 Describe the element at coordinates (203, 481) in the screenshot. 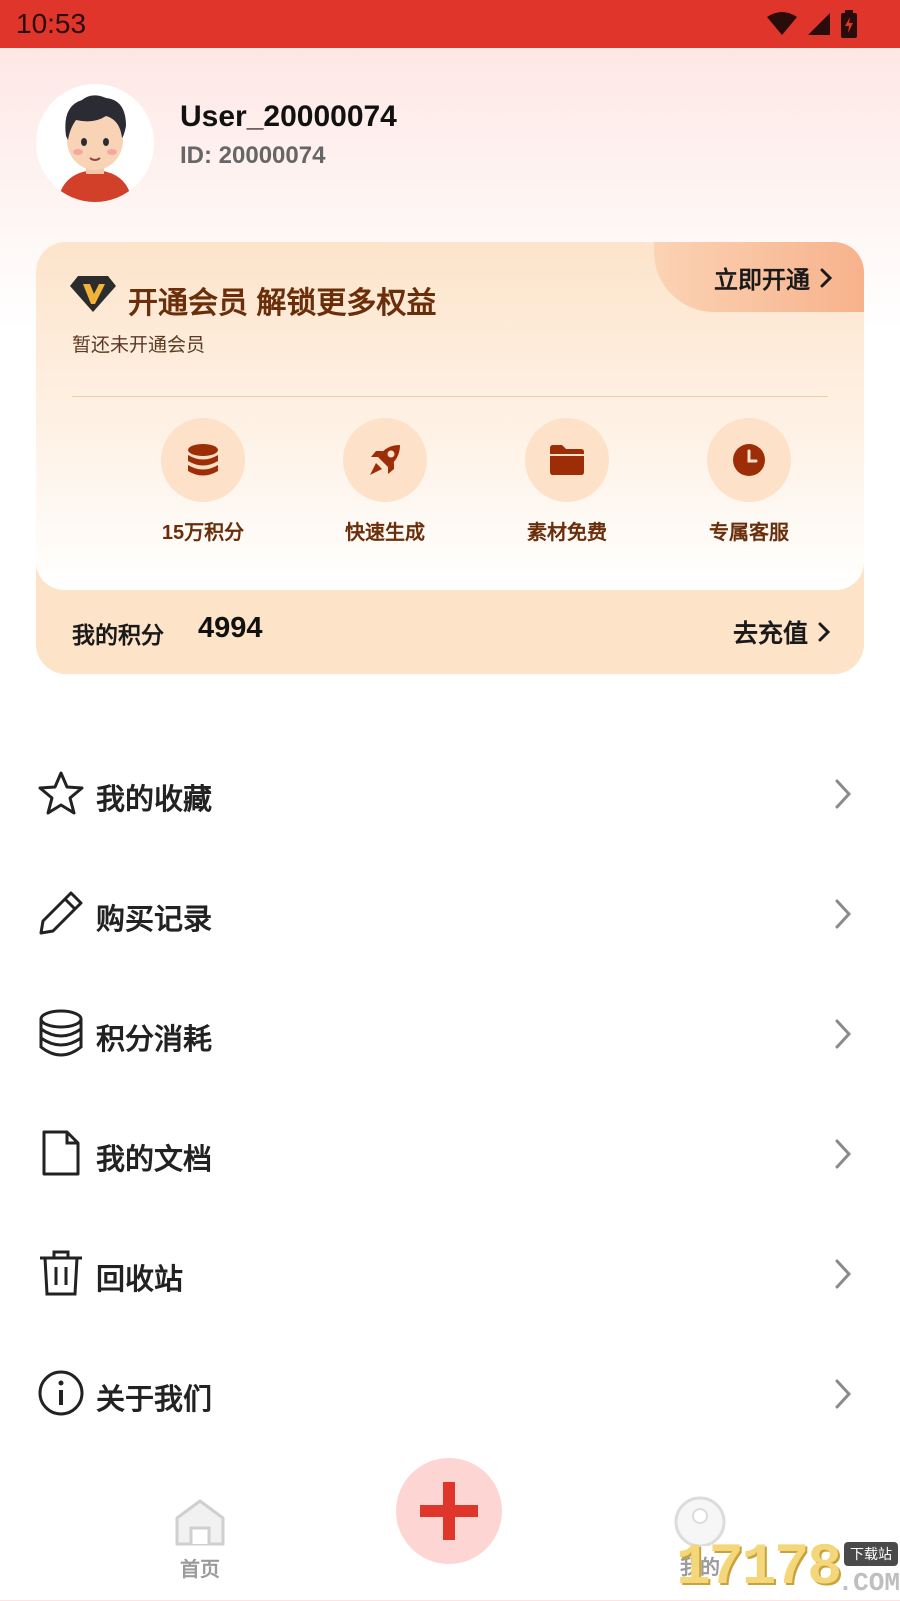

I see `perk-points: 15万积分` at that location.